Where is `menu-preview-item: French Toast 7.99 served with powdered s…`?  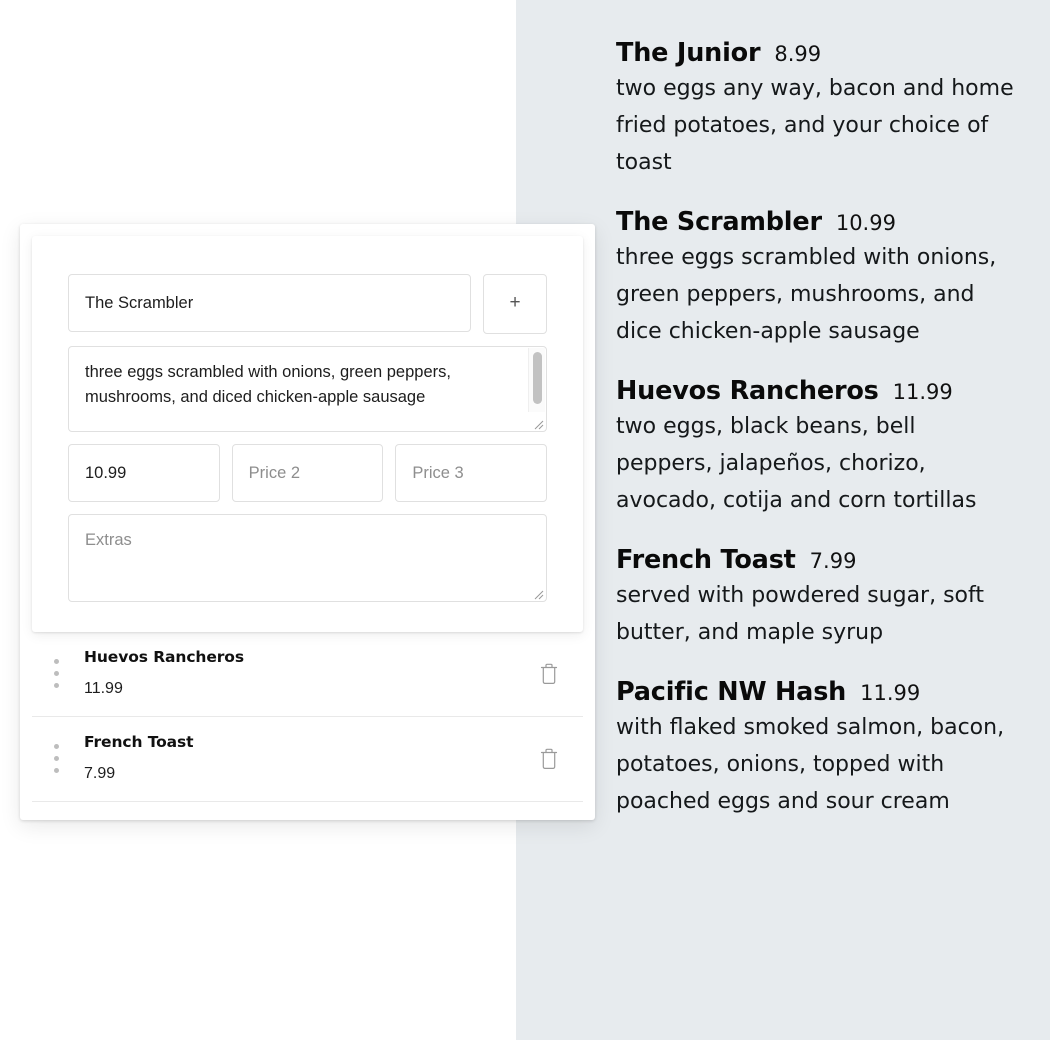
menu-preview-item: French Toast 7.99 served with powdered s… is located at coordinates (817, 598).